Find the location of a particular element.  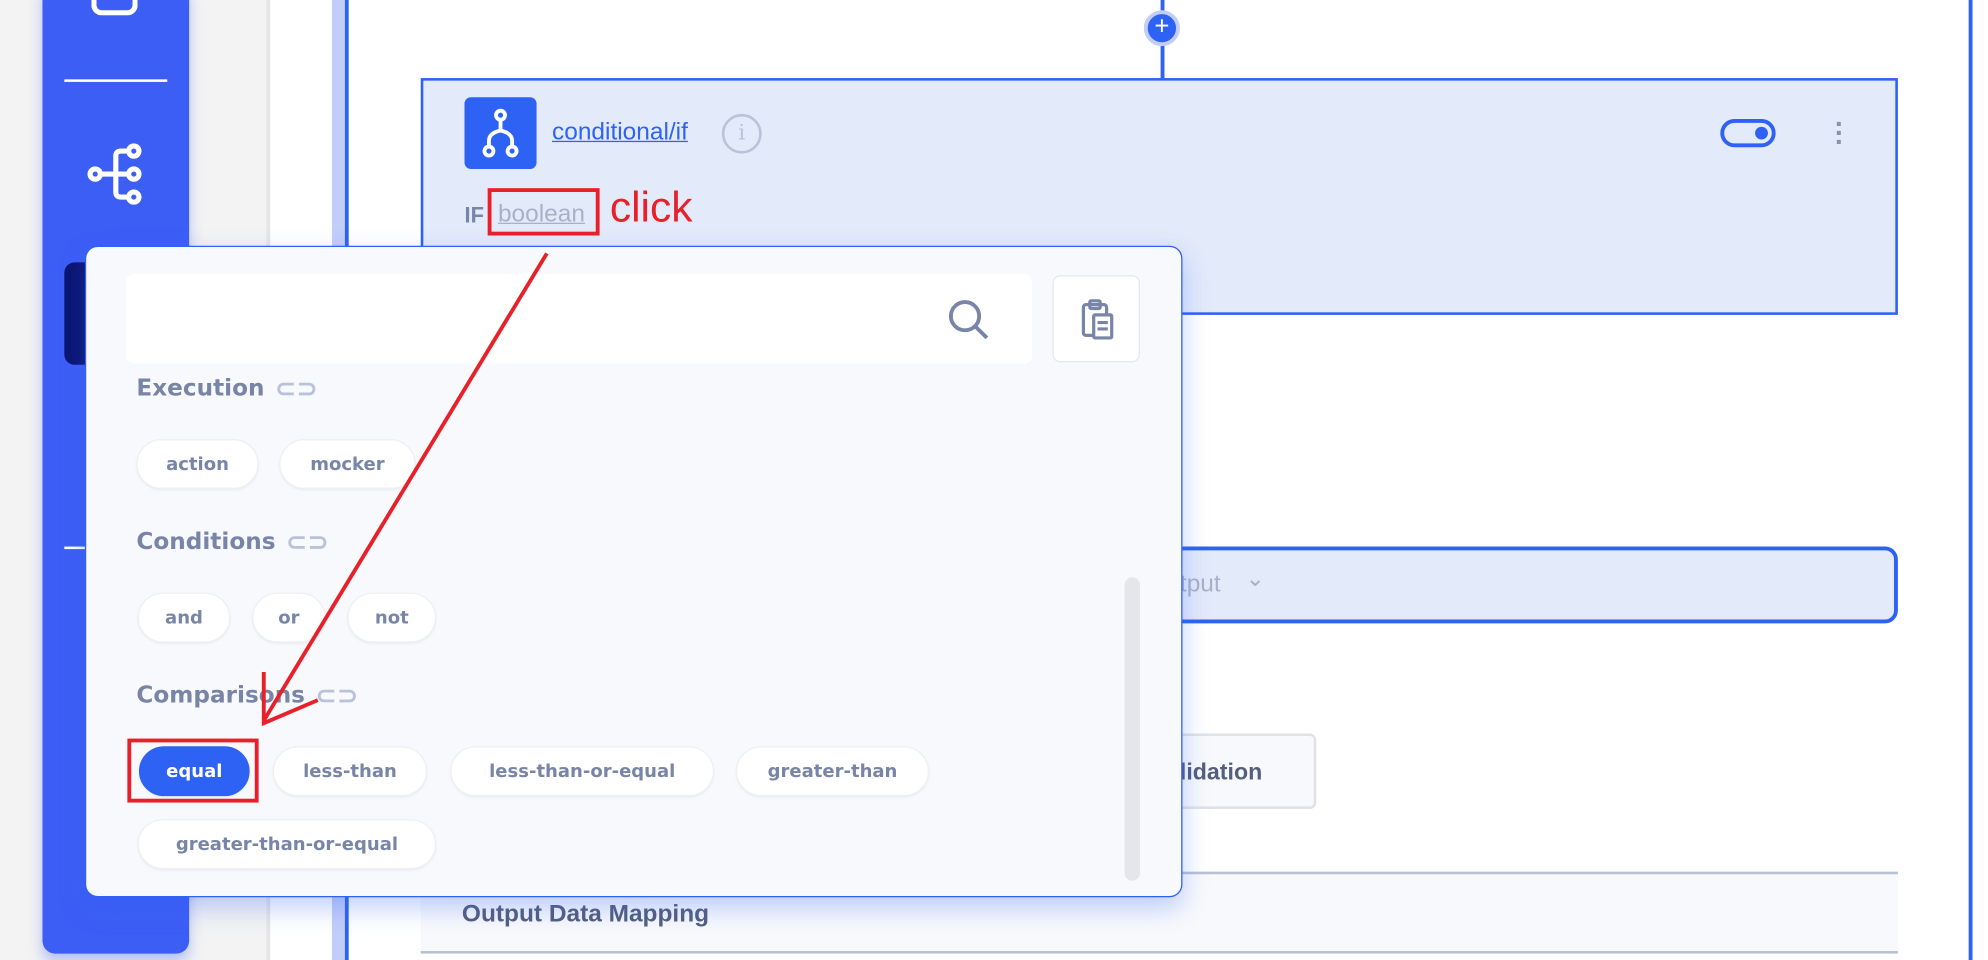

annotation-arrow is located at coordinates (405, 489).